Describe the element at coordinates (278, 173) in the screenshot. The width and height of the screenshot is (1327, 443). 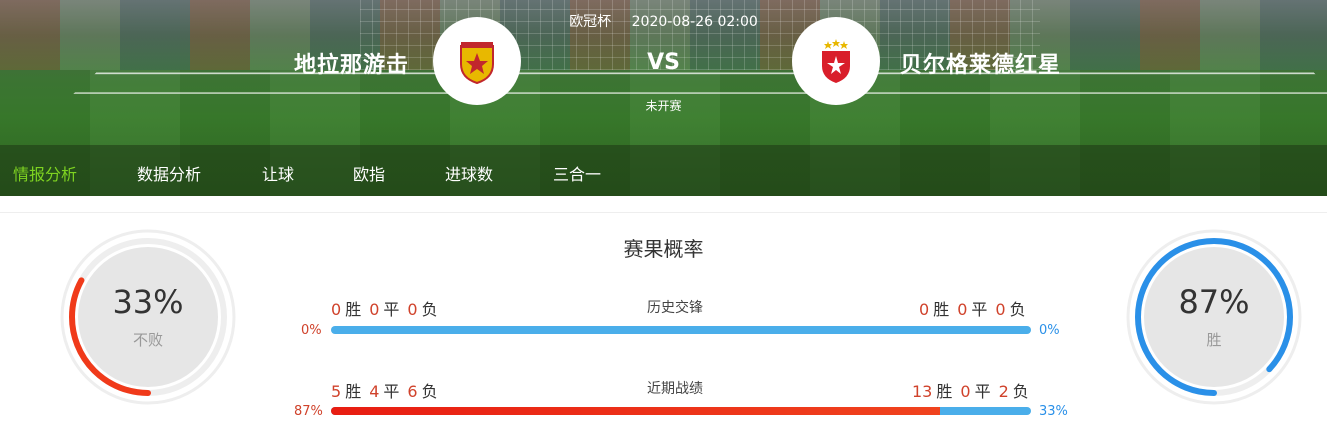
I see `tab-handicap: 让球` at that location.